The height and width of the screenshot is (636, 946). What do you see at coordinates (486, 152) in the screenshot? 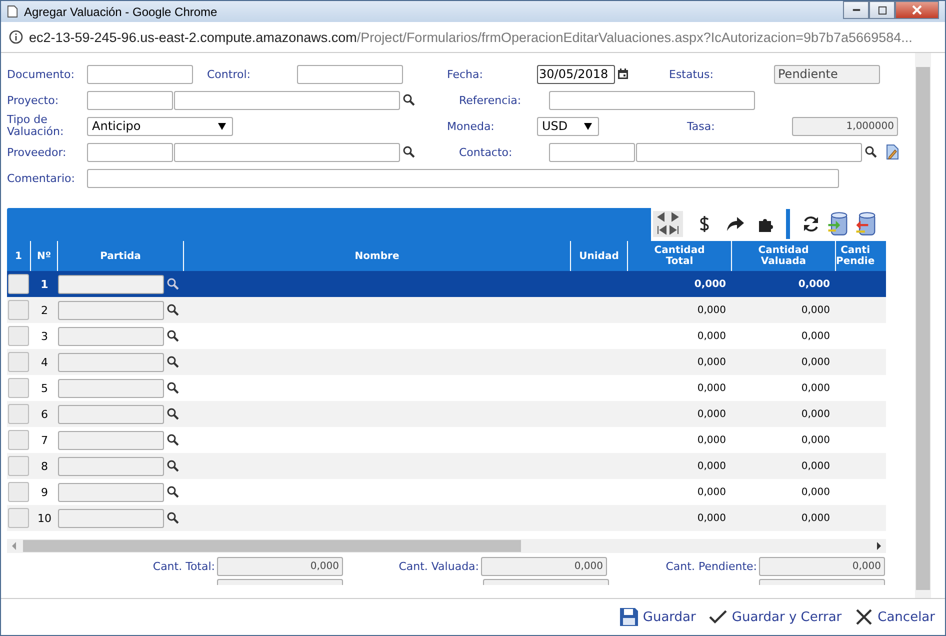
I see `field-label: Contacto:` at bounding box center [486, 152].